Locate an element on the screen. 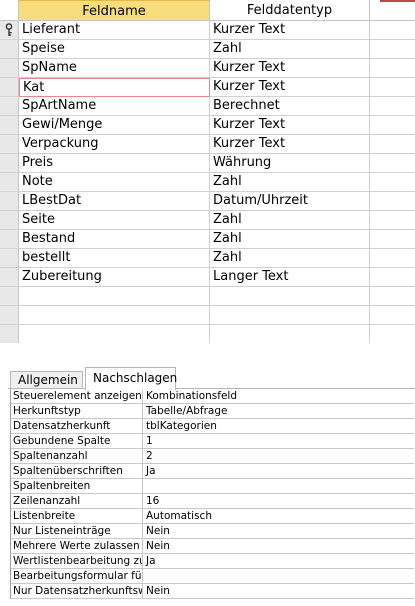 The height and width of the screenshot is (606, 415). property-row: Datensatzherkunft tblKategorien is located at coordinates (212, 426).